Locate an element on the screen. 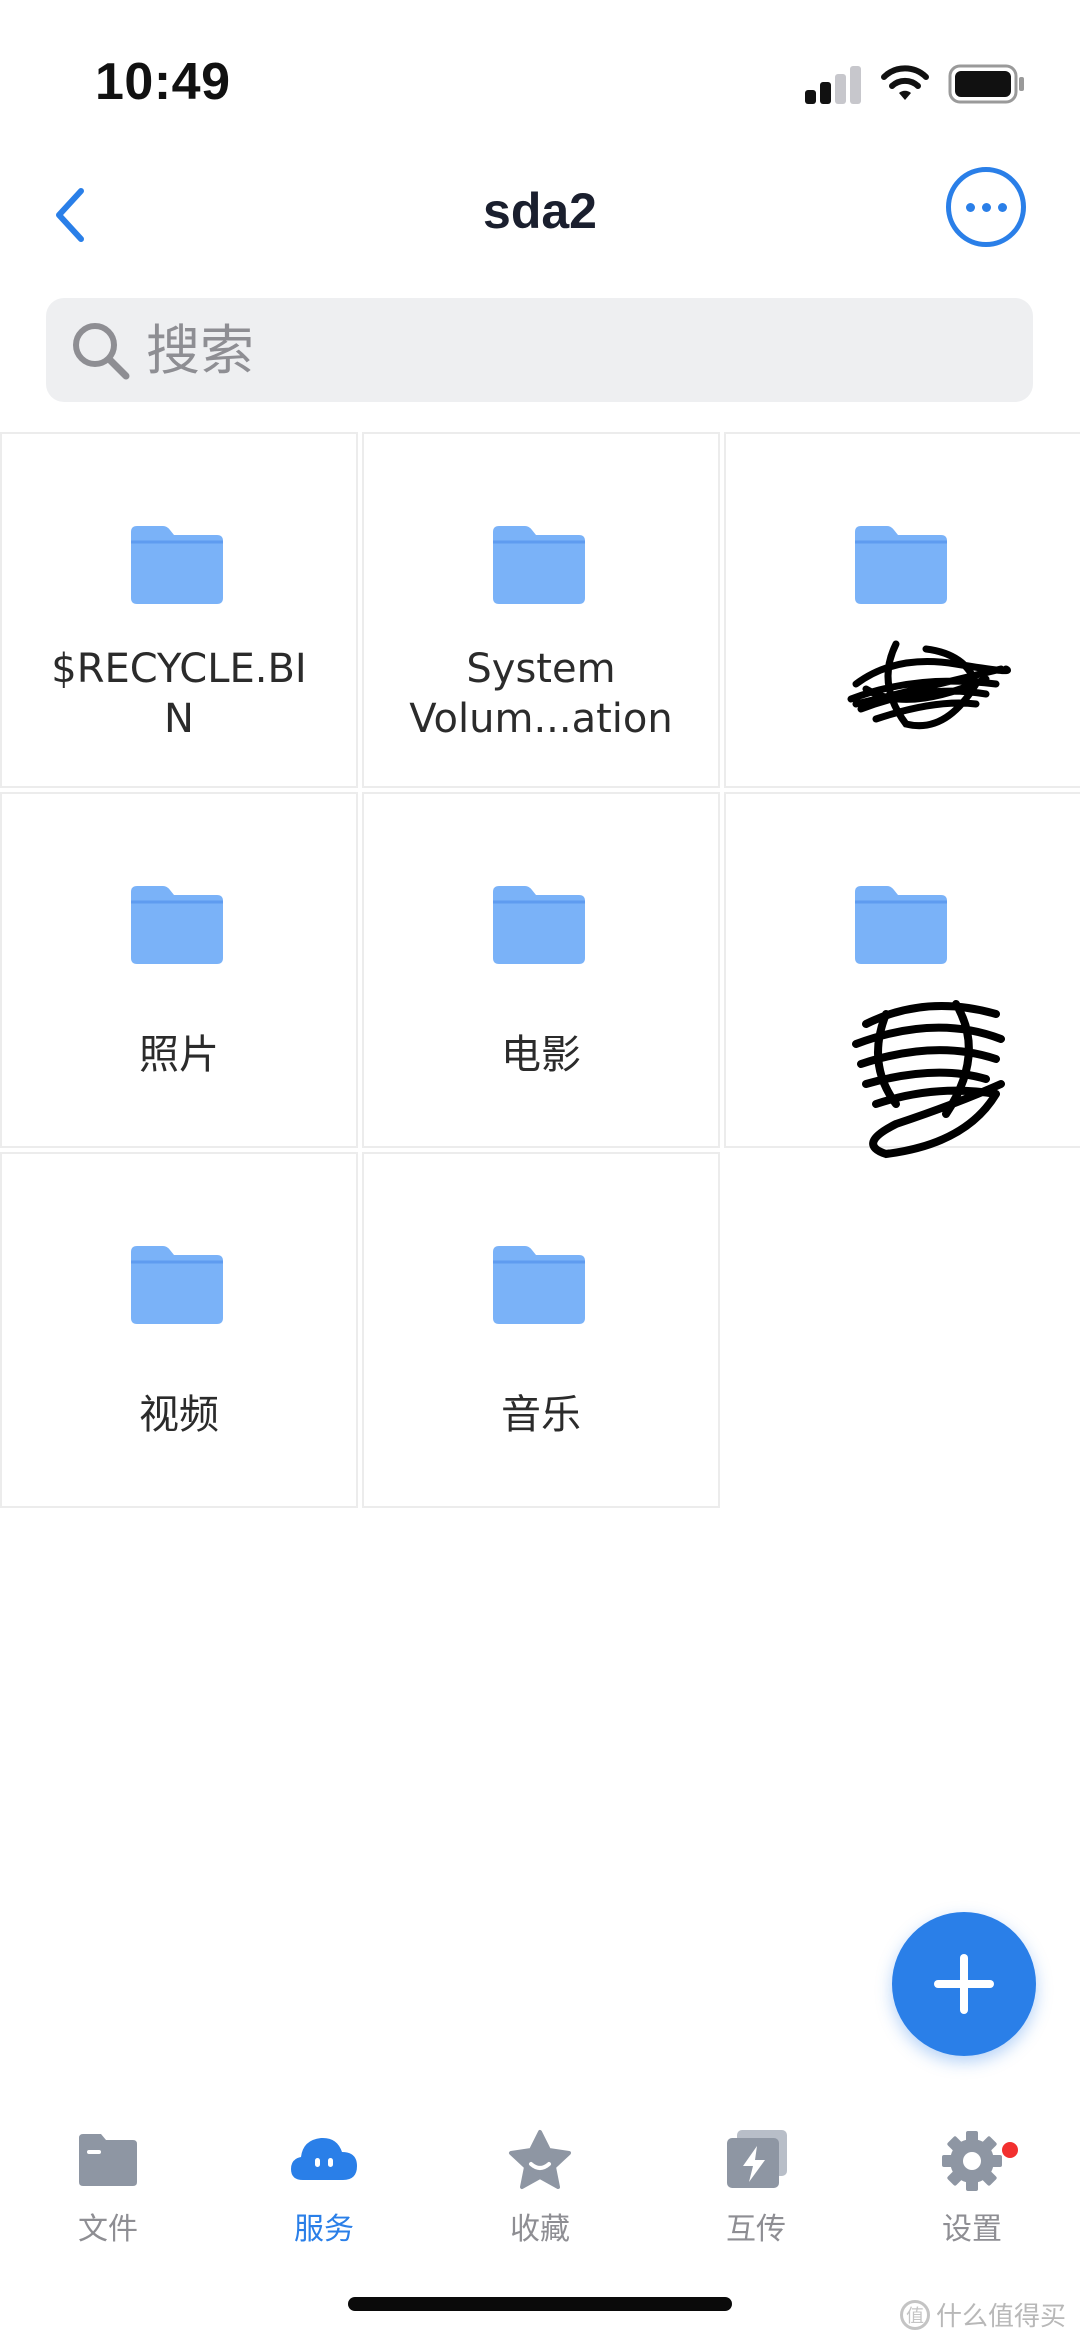  gear-icon is located at coordinates (972, 2161).